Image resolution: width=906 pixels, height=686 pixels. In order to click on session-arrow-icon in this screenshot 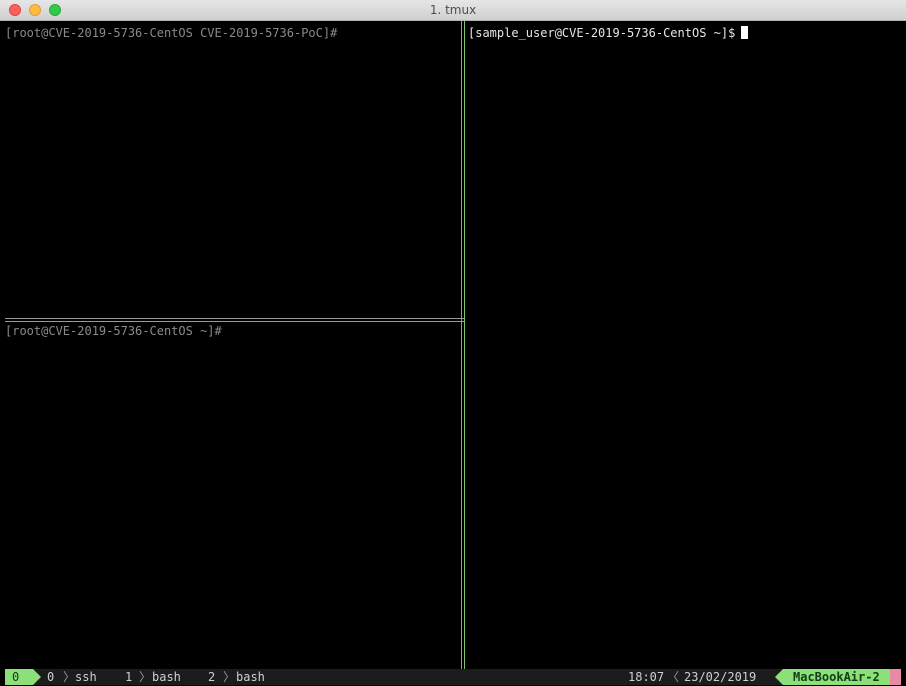, I will do `click(37, 677)`.